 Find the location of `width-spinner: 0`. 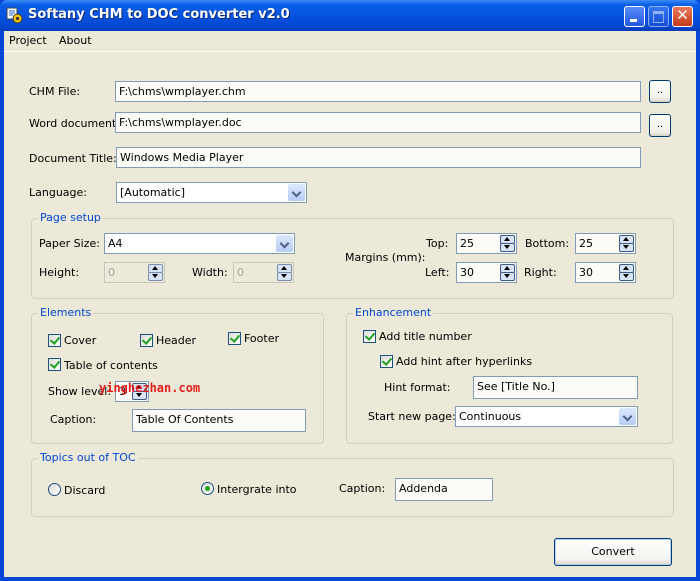

width-spinner: 0 is located at coordinates (263, 272).